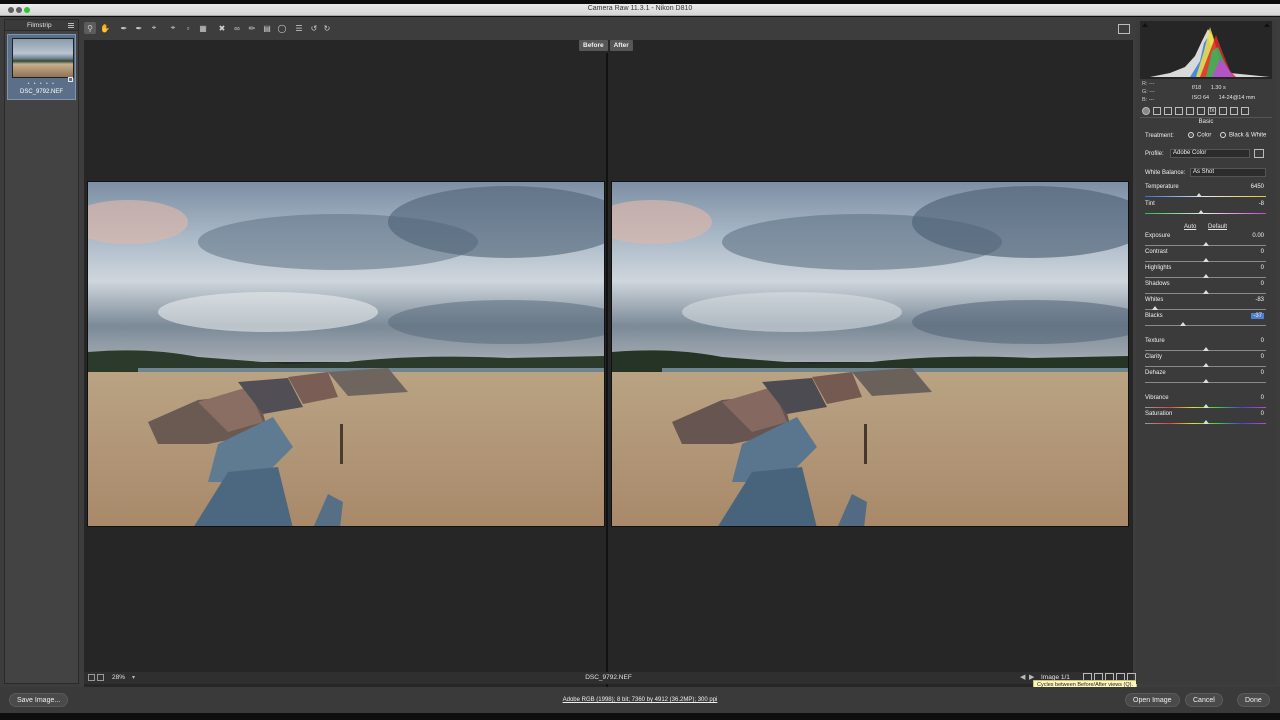 Image resolution: width=1280 pixels, height=720 pixels. Describe the element at coordinates (267, 28) in the screenshot. I see `graduated-filter-icon: ▤` at that location.